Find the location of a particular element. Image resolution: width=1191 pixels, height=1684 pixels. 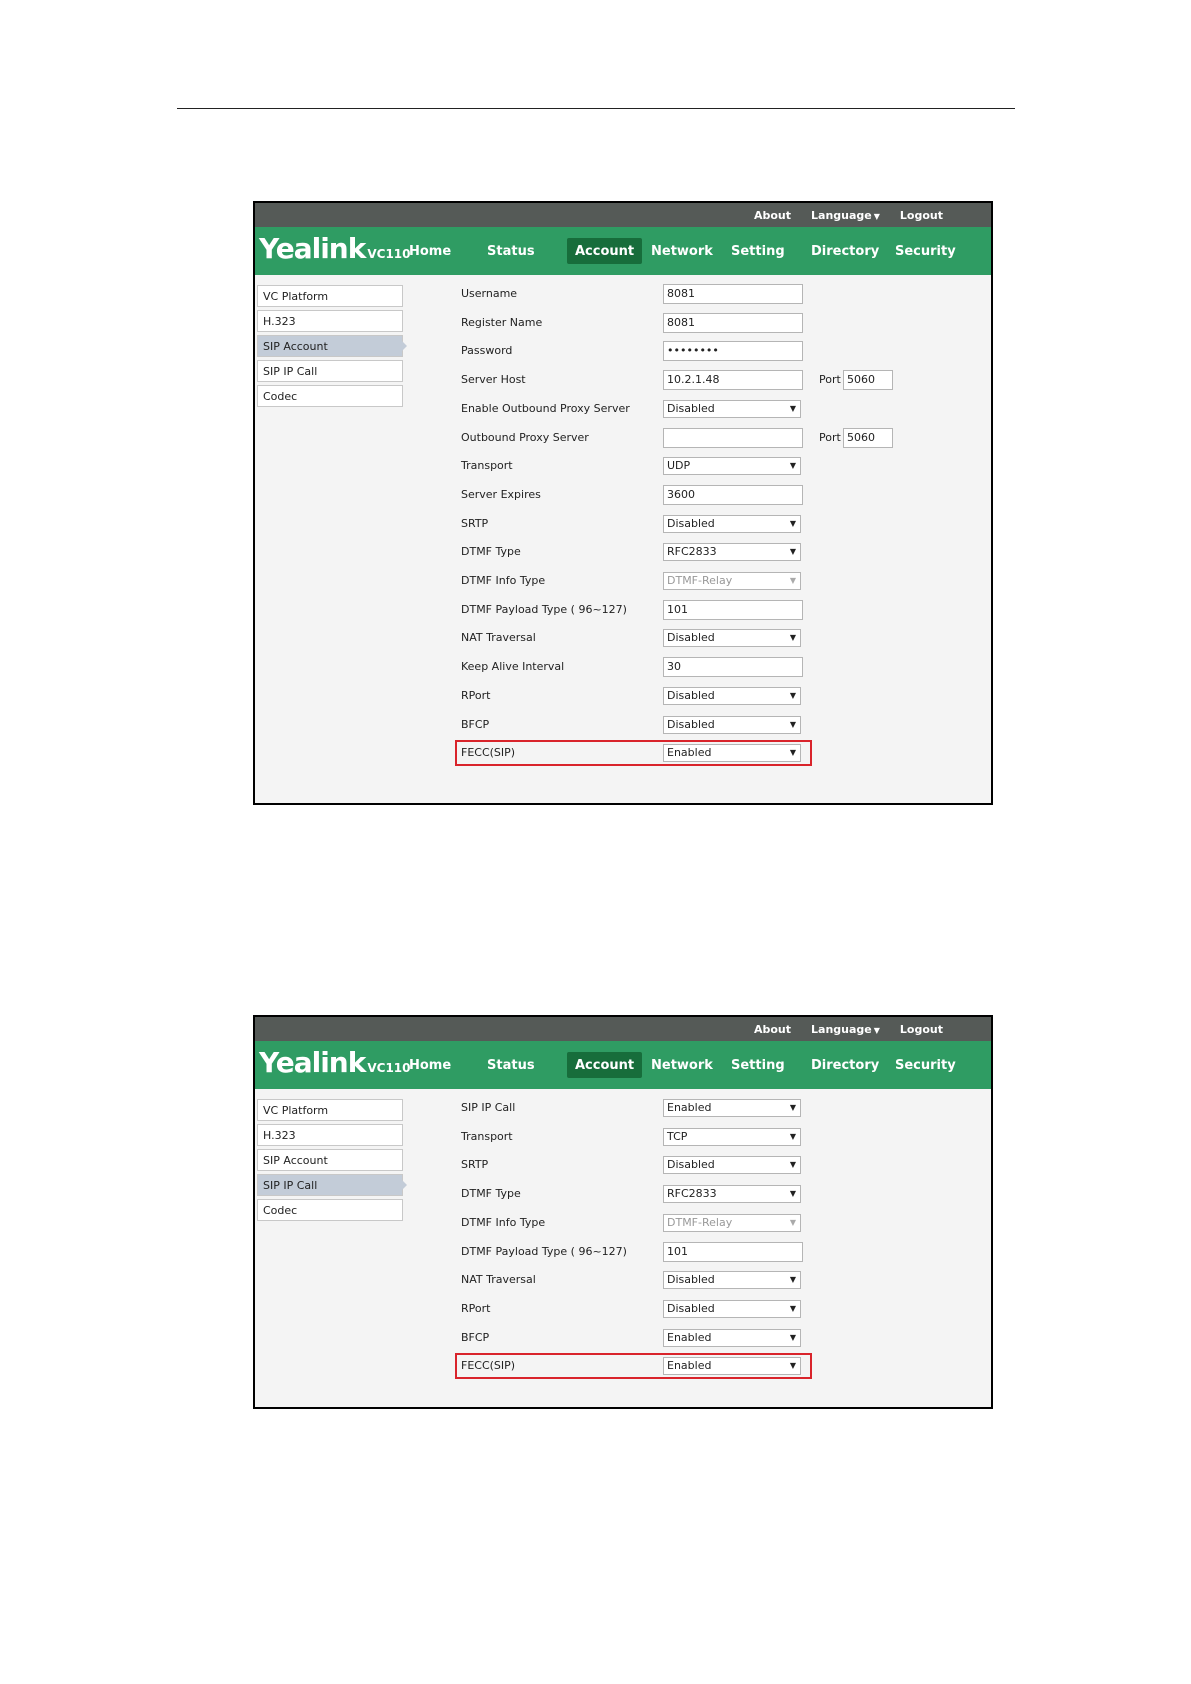

keep-alive-interval-label: Keep Alive Interval is located at coordinates (513, 667).